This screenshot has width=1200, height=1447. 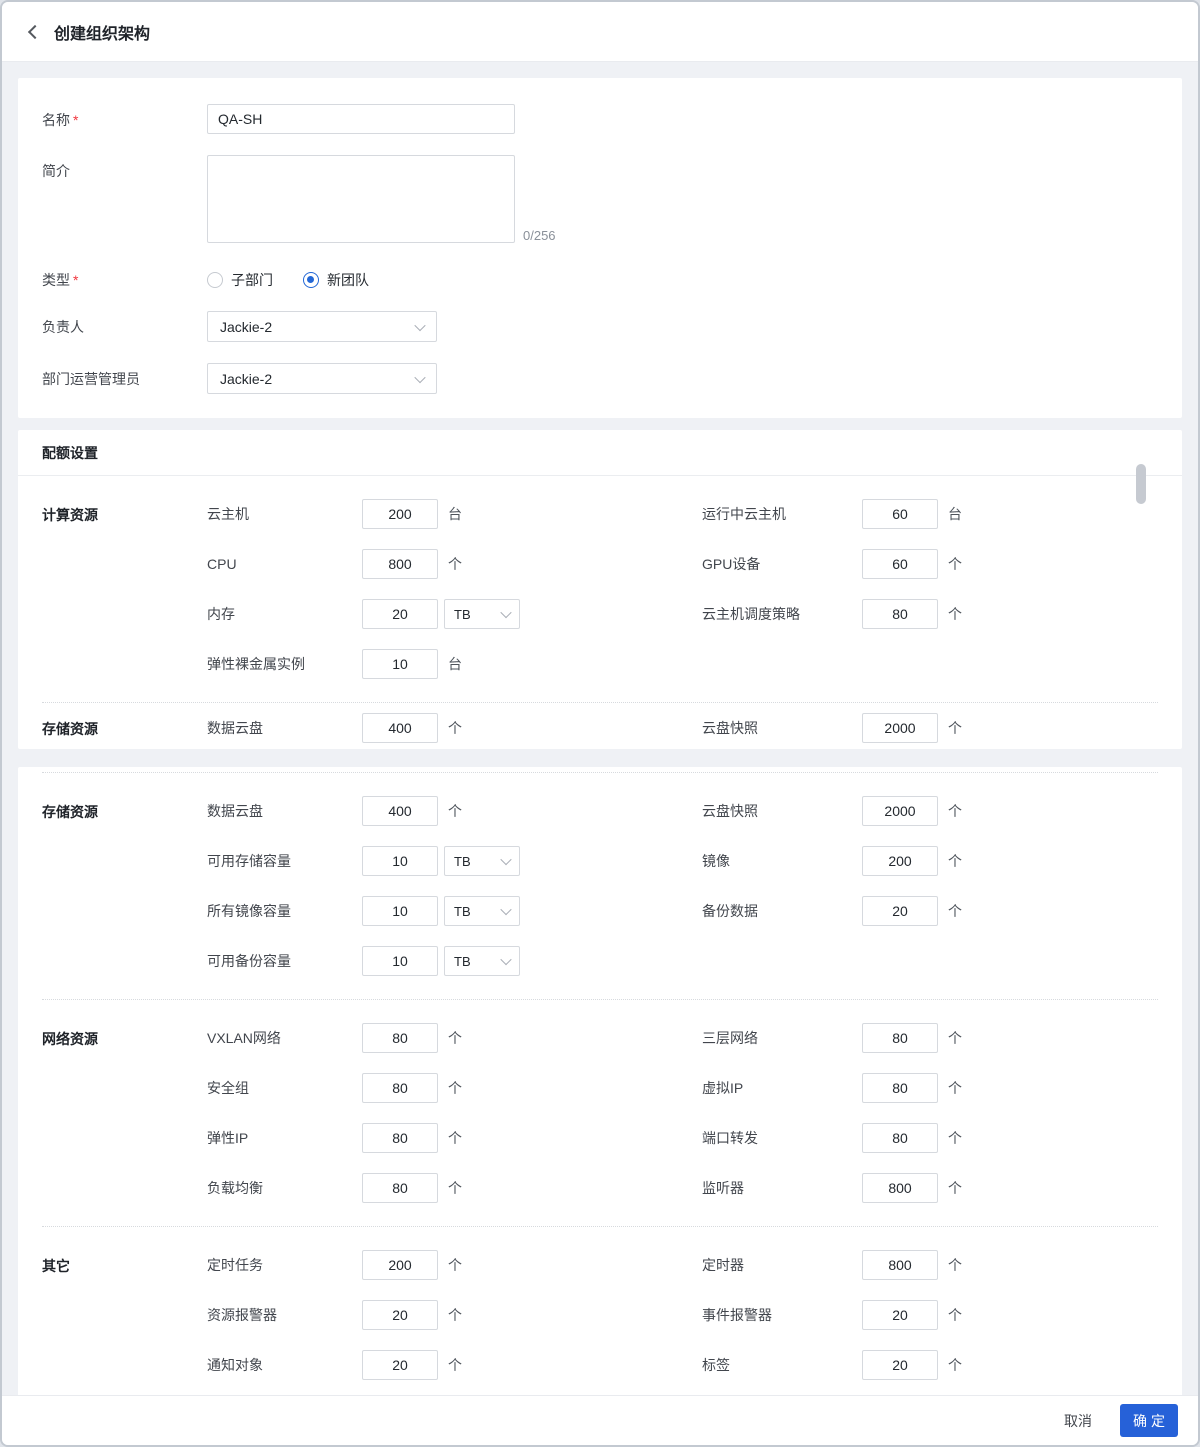 What do you see at coordinates (454, 1188) in the screenshot?
I see `quota-cell-left: 负载均衡 个` at bounding box center [454, 1188].